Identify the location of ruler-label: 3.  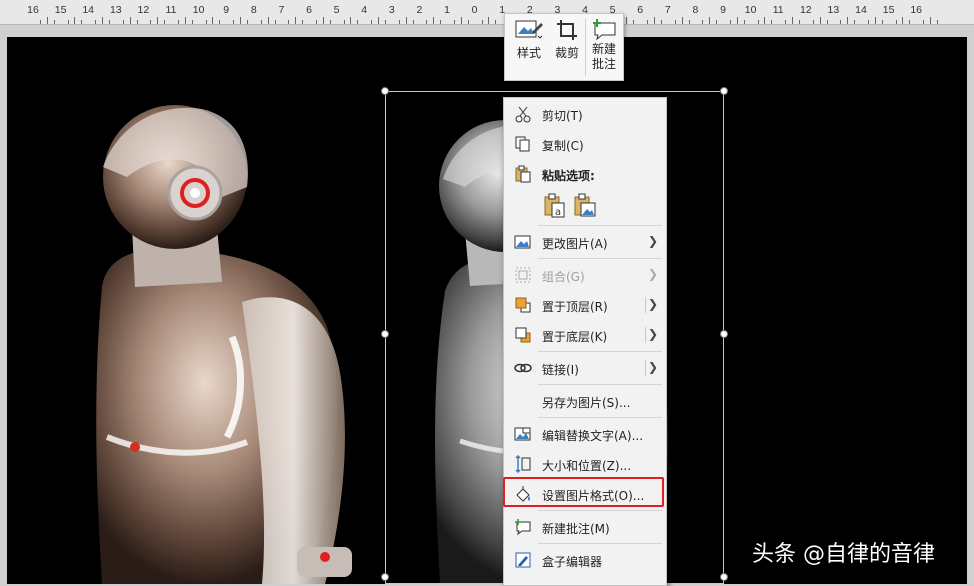
(391, 10).